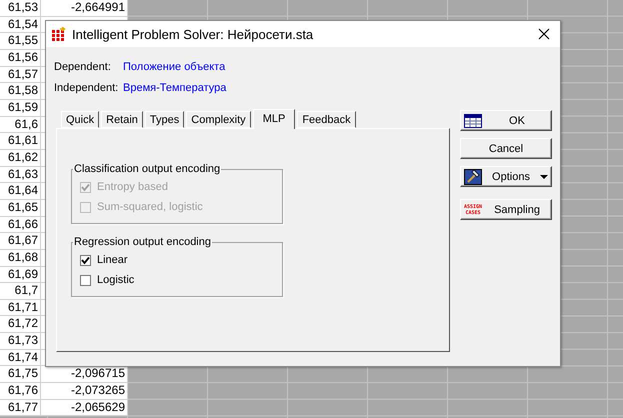 The height and width of the screenshot is (418, 623). I want to click on table-cell: 61,56, so click(20, 58).